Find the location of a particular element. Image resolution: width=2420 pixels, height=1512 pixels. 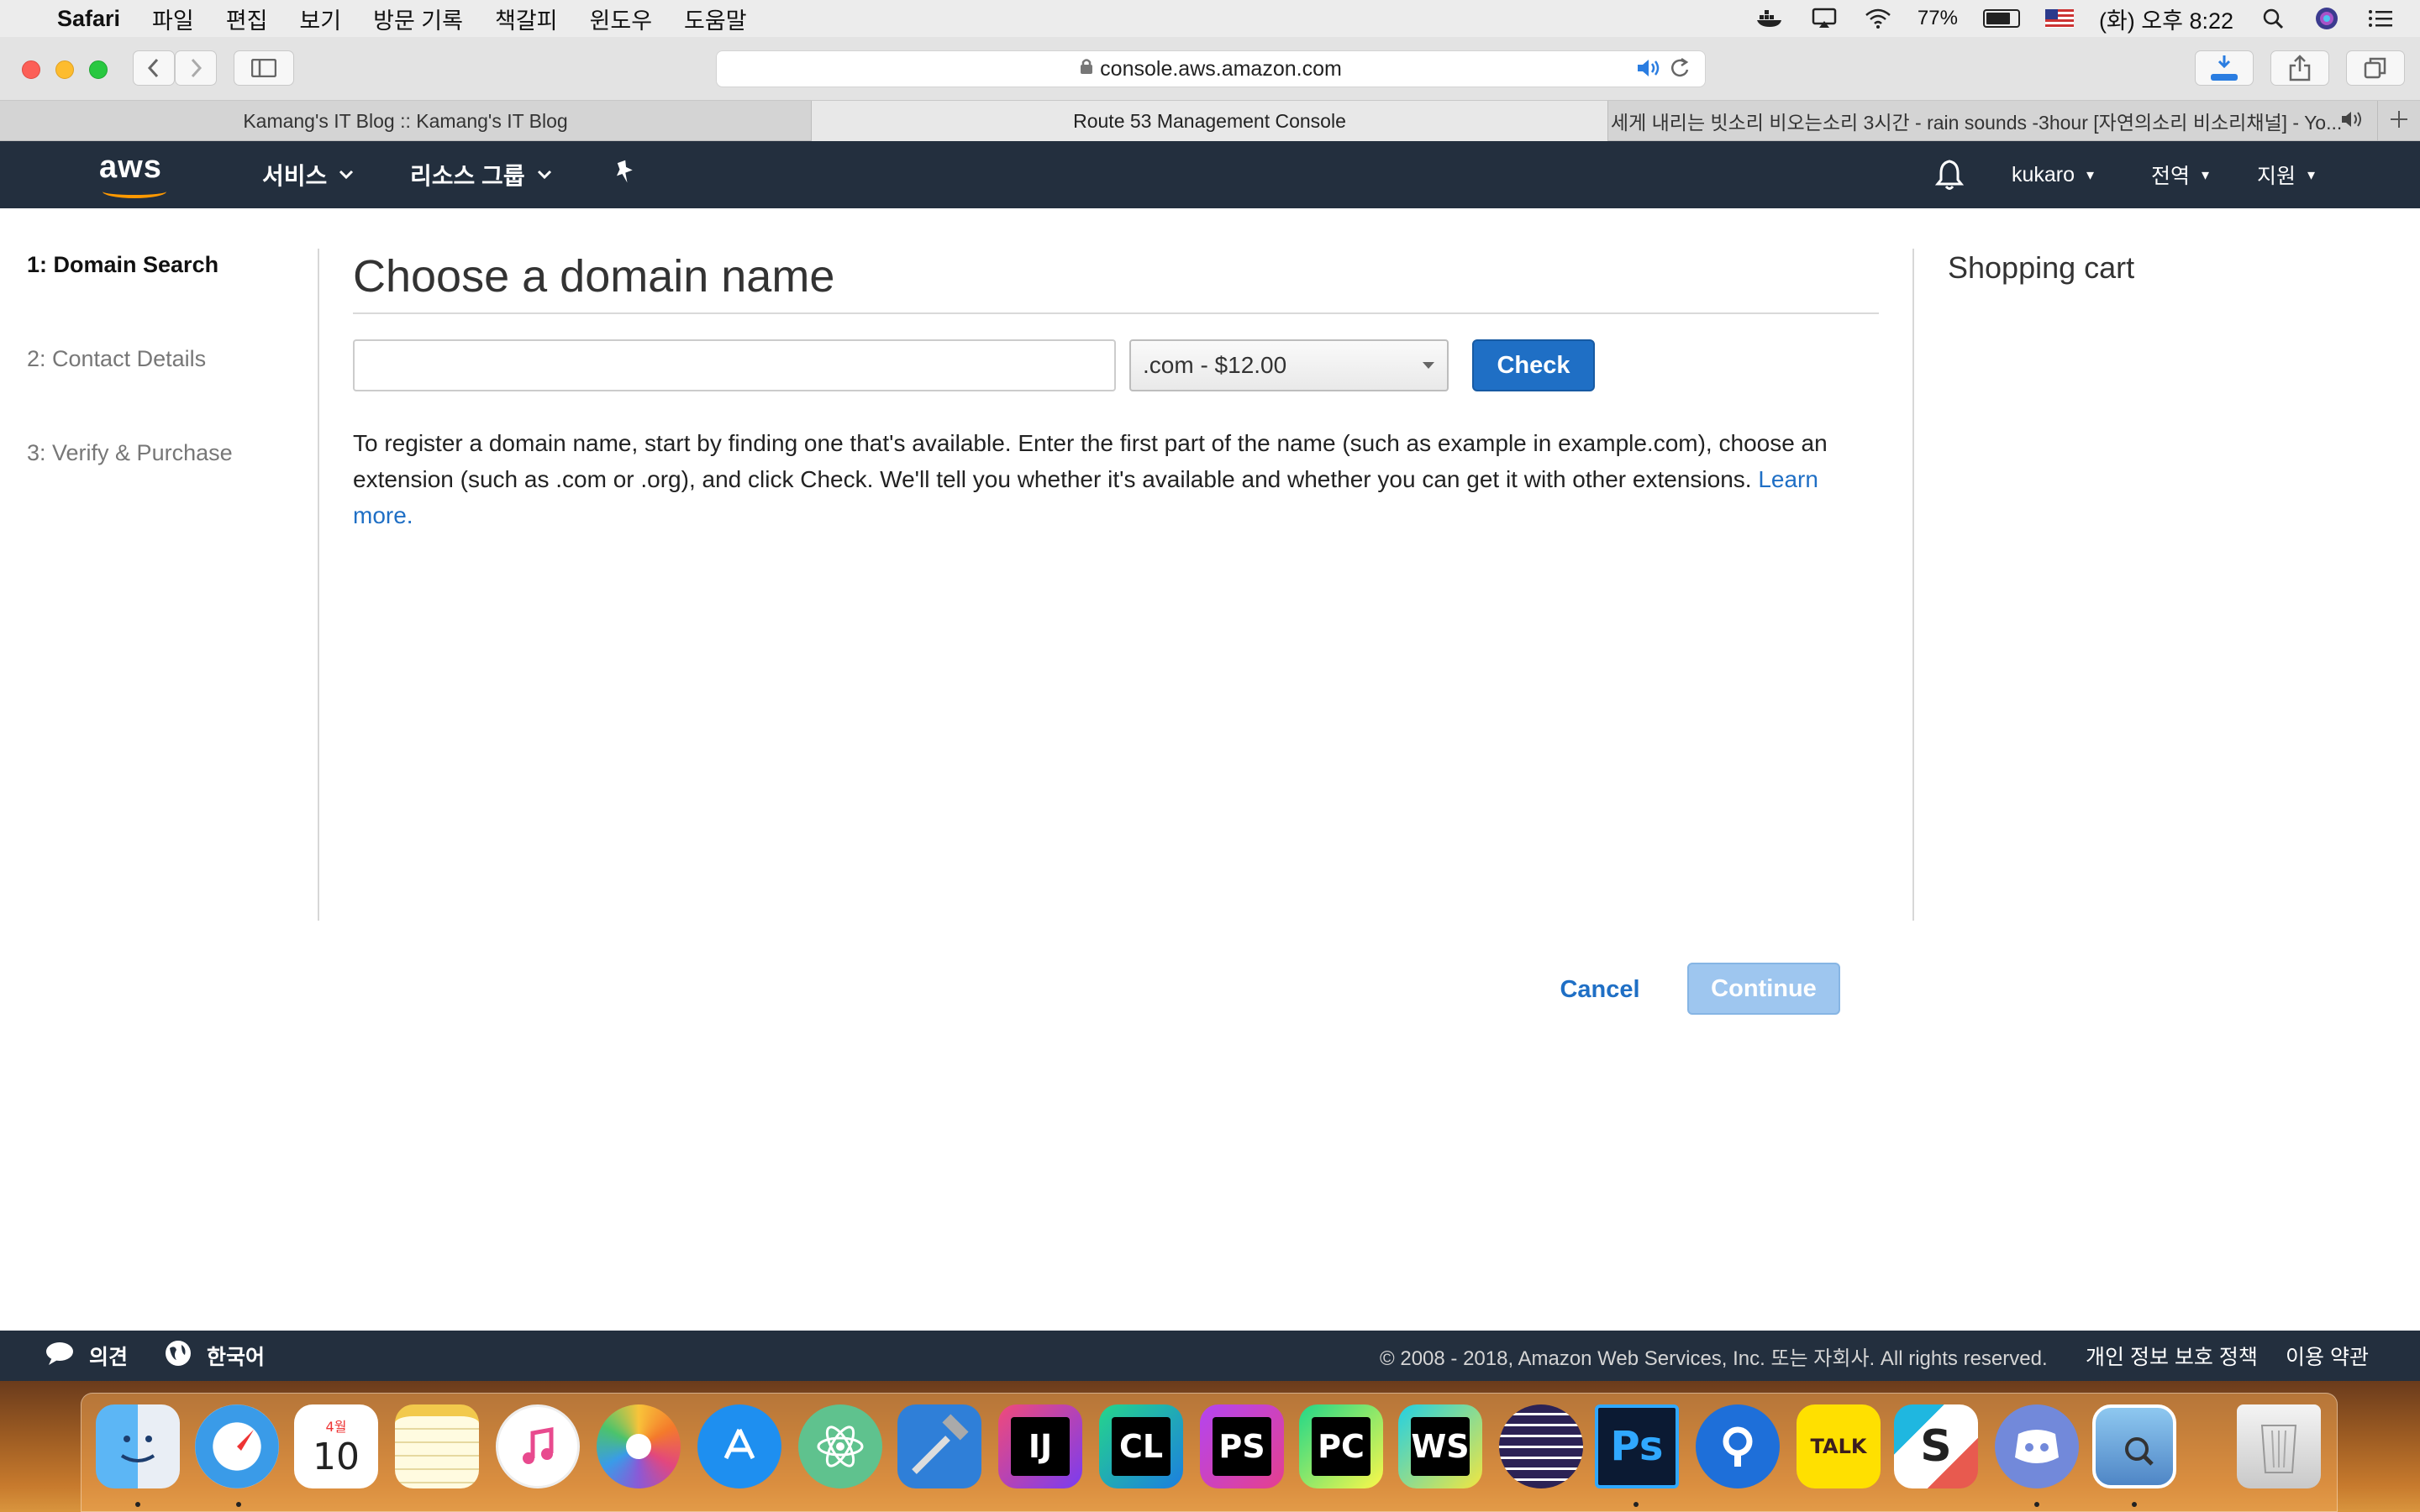

dock-phpstorm: PS is located at coordinates (1242, 1446).